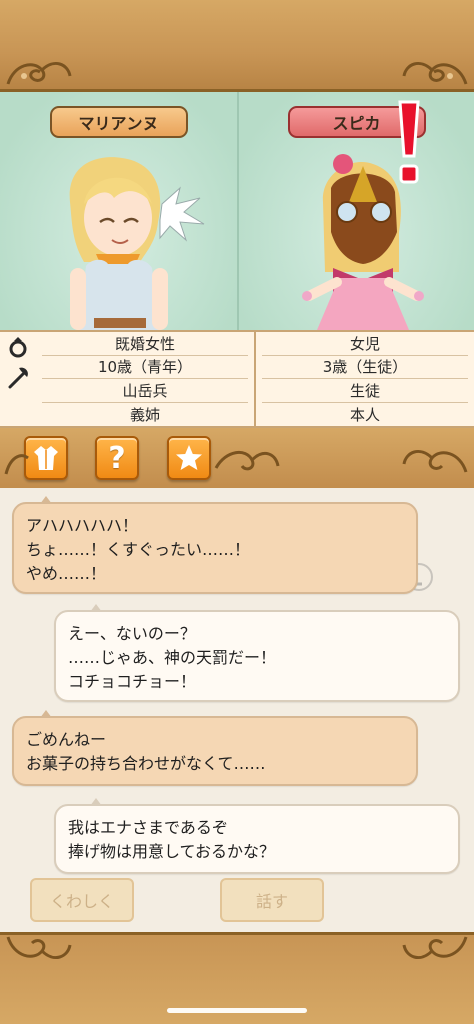  What do you see at coordinates (237, 1010) in the screenshot?
I see `home-indicator` at bounding box center [237, 1010].